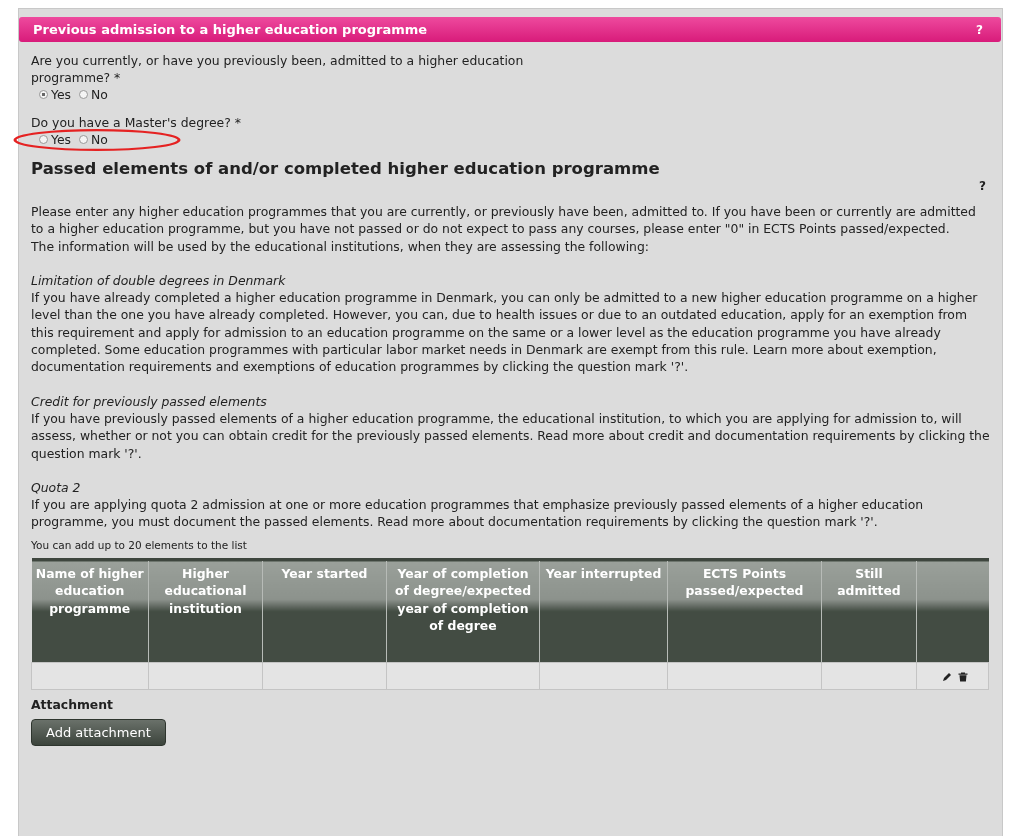 The image size is (1009, 836). What do you see at coordinates (98, 733) in the screenshot?
I see `add-attachment-button: Add attachment` at bounding box center [98, 733].